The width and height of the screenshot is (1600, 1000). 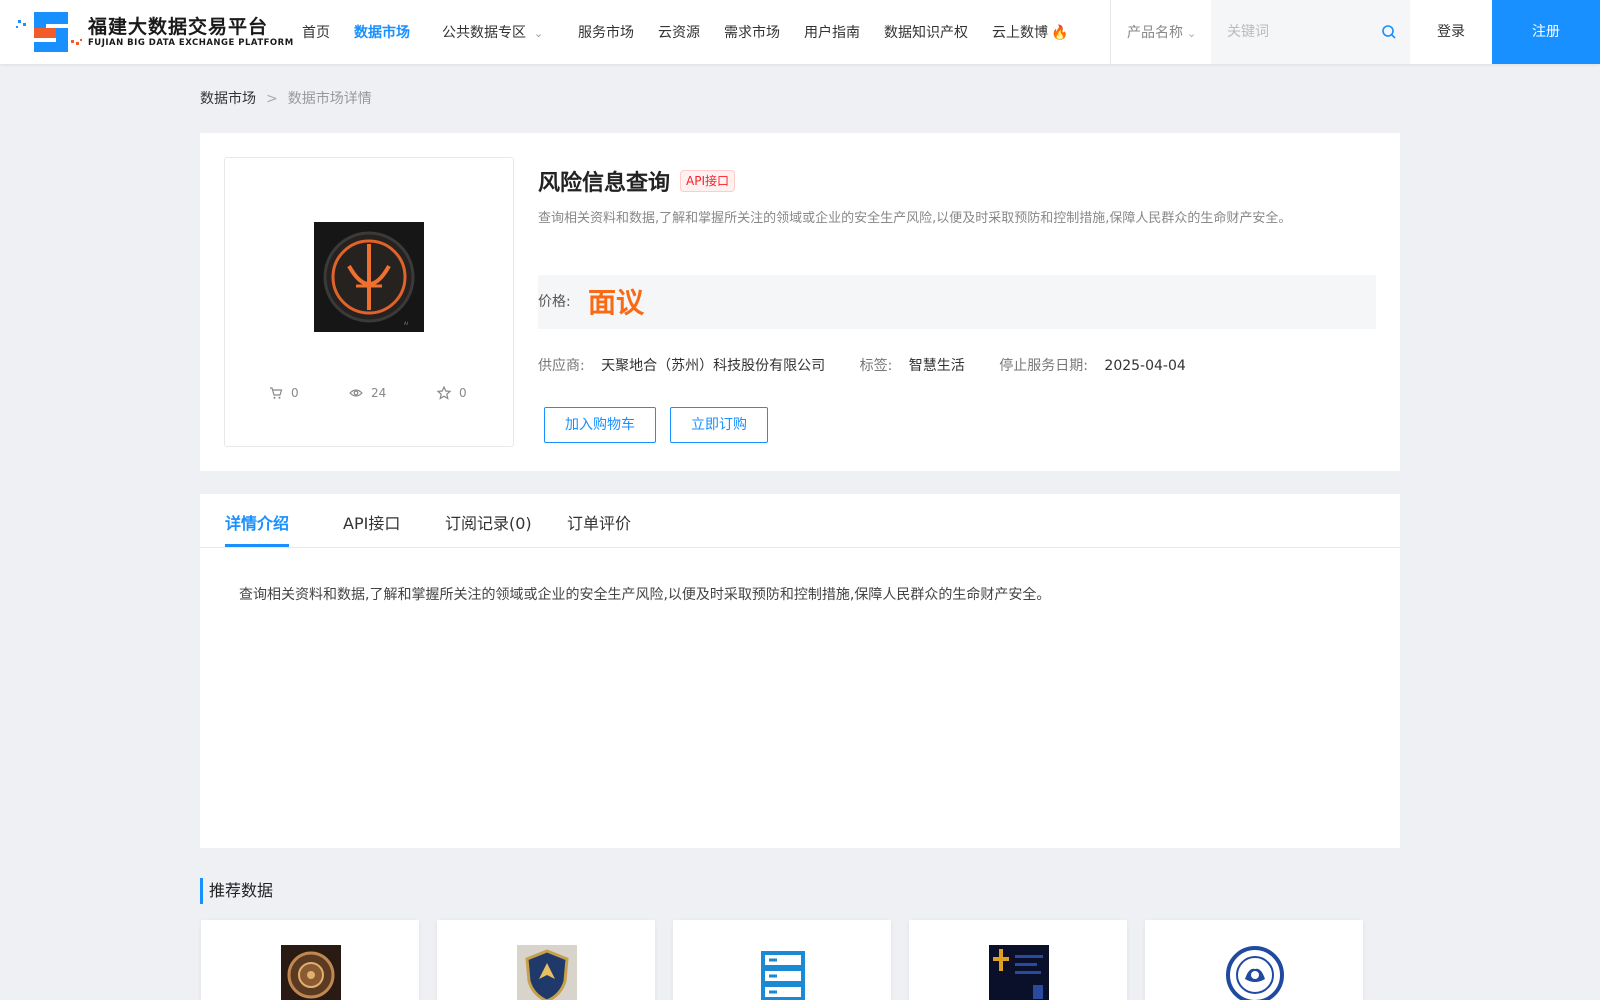 I want to click on bronze-emblem-icon, so click(x=311, y=972).